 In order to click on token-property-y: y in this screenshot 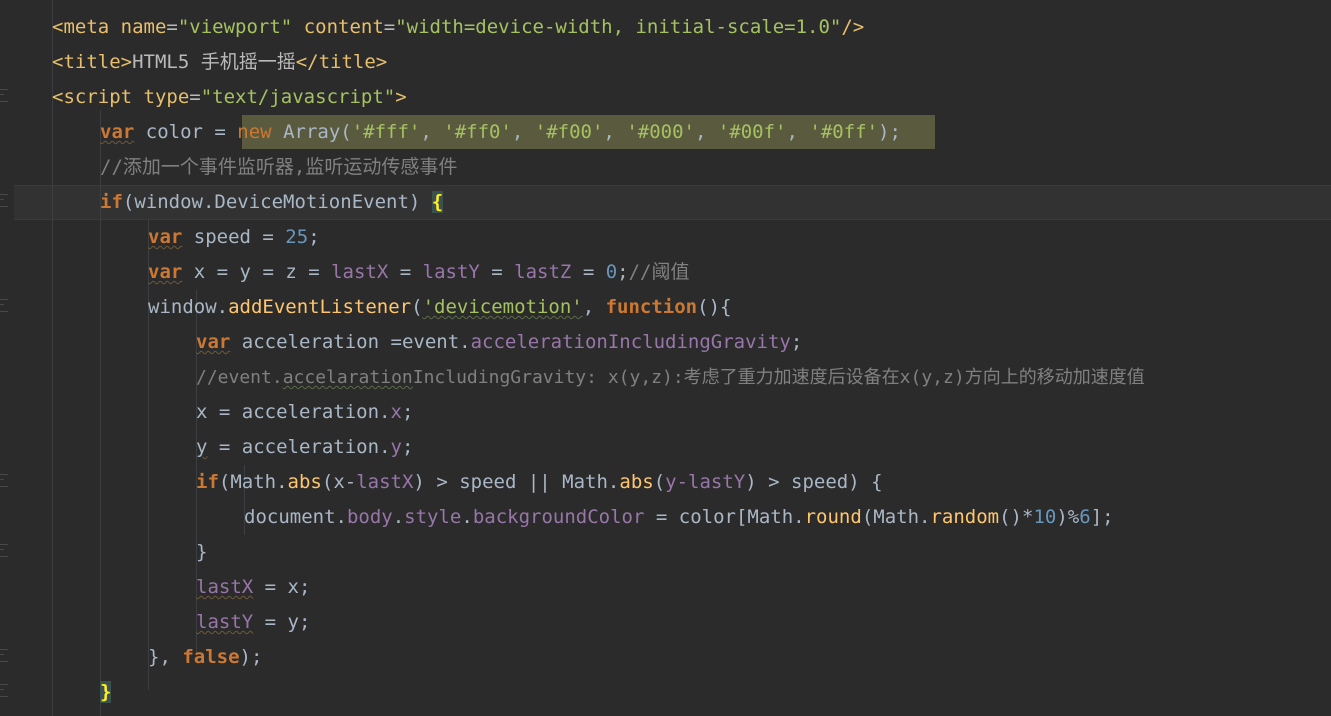, I will do `click(396, 447)`.